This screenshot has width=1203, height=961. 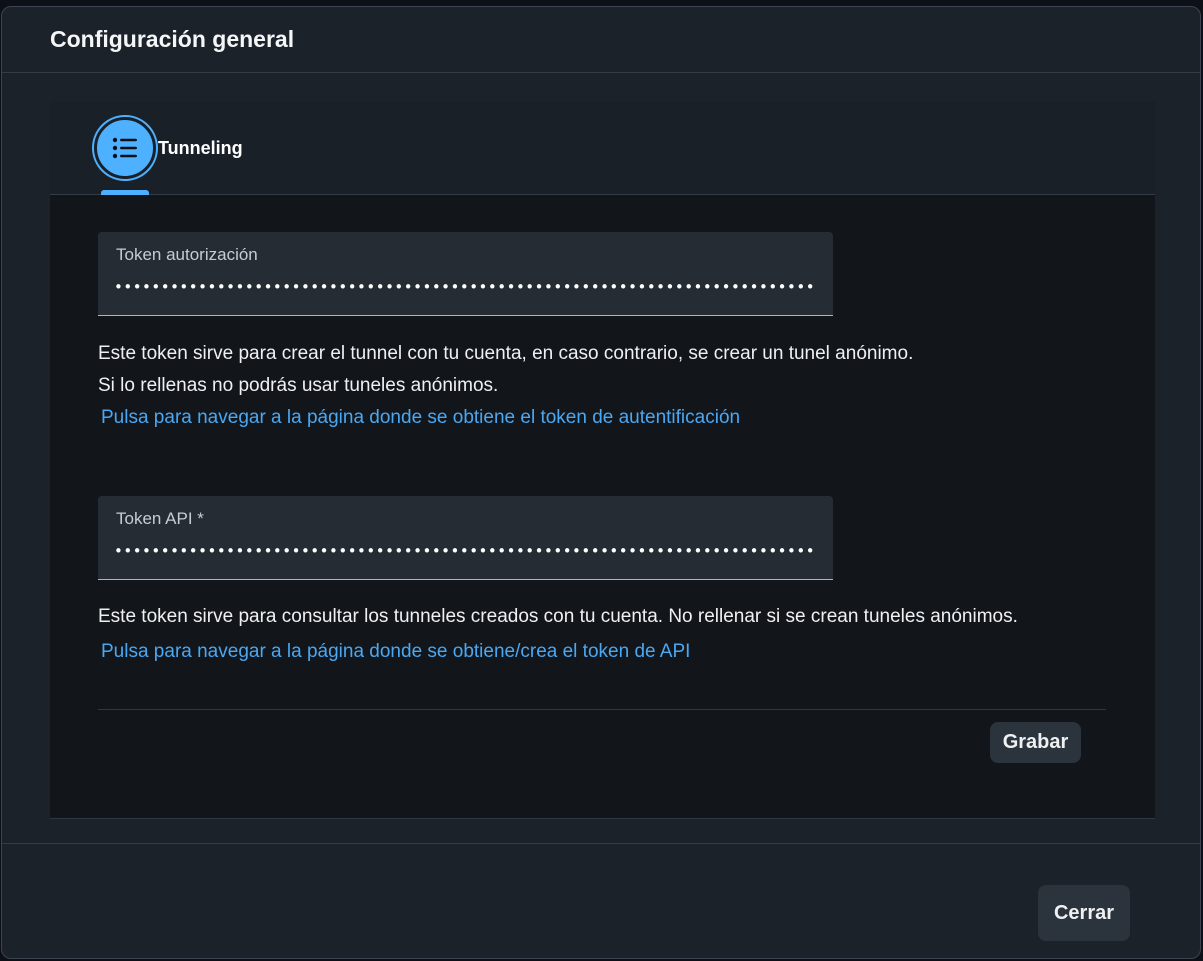 I want to click on dialog-header: Configuración general, so click(x=601, y=40).